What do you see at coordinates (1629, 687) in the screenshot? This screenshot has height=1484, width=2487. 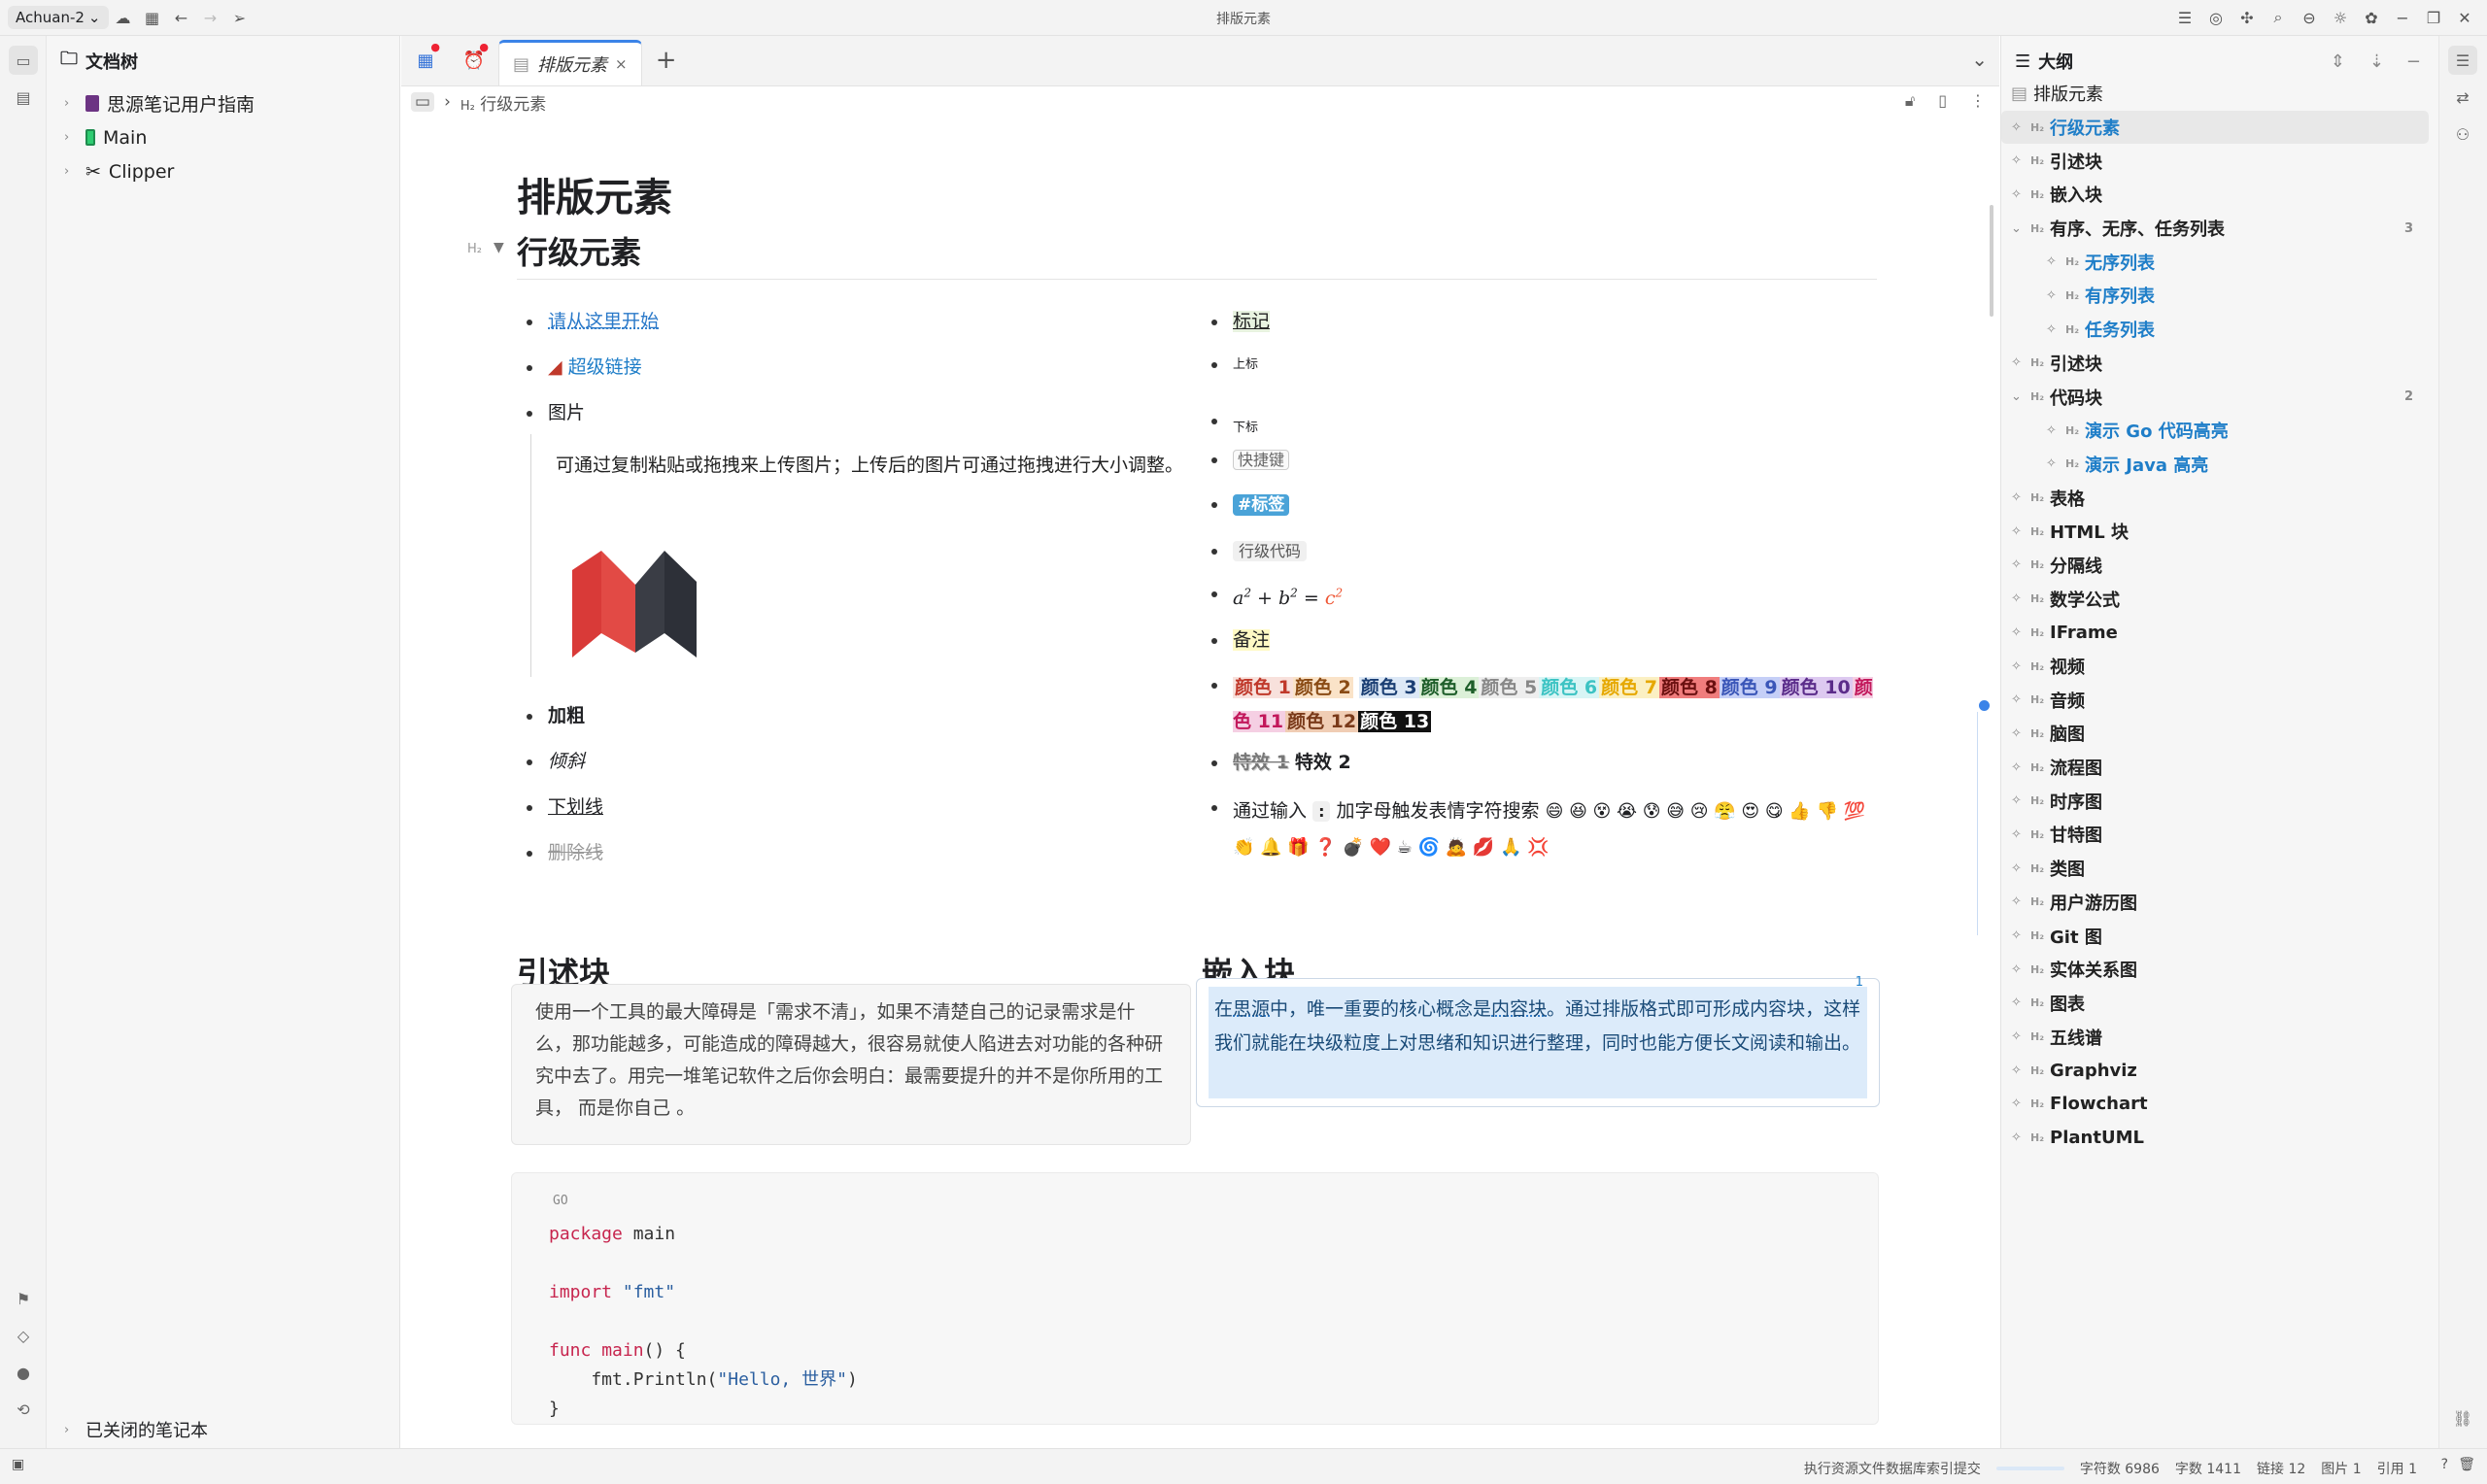 I see `color-7: 颜色 7` at bounding box center [1629, 687].